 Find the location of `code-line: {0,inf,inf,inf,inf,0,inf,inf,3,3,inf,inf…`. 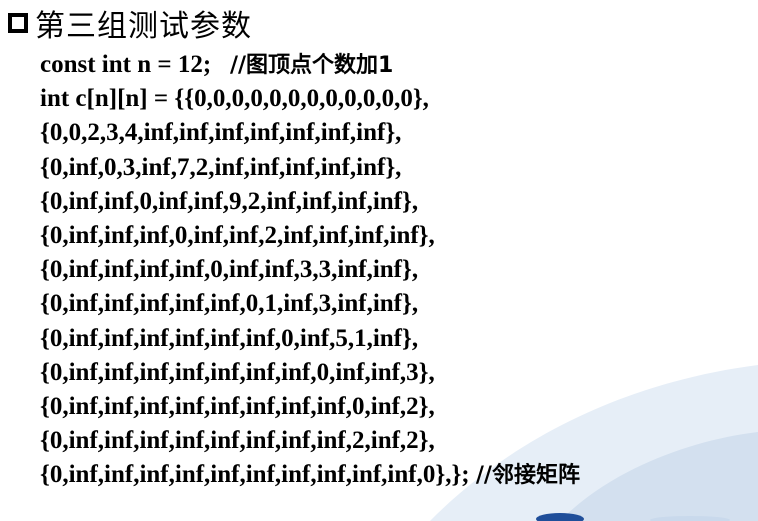

code-line: {0,inf,inf,inf,inf,0,inf,inf,3,3,inf,inf… is located at coordinates (310, 270).